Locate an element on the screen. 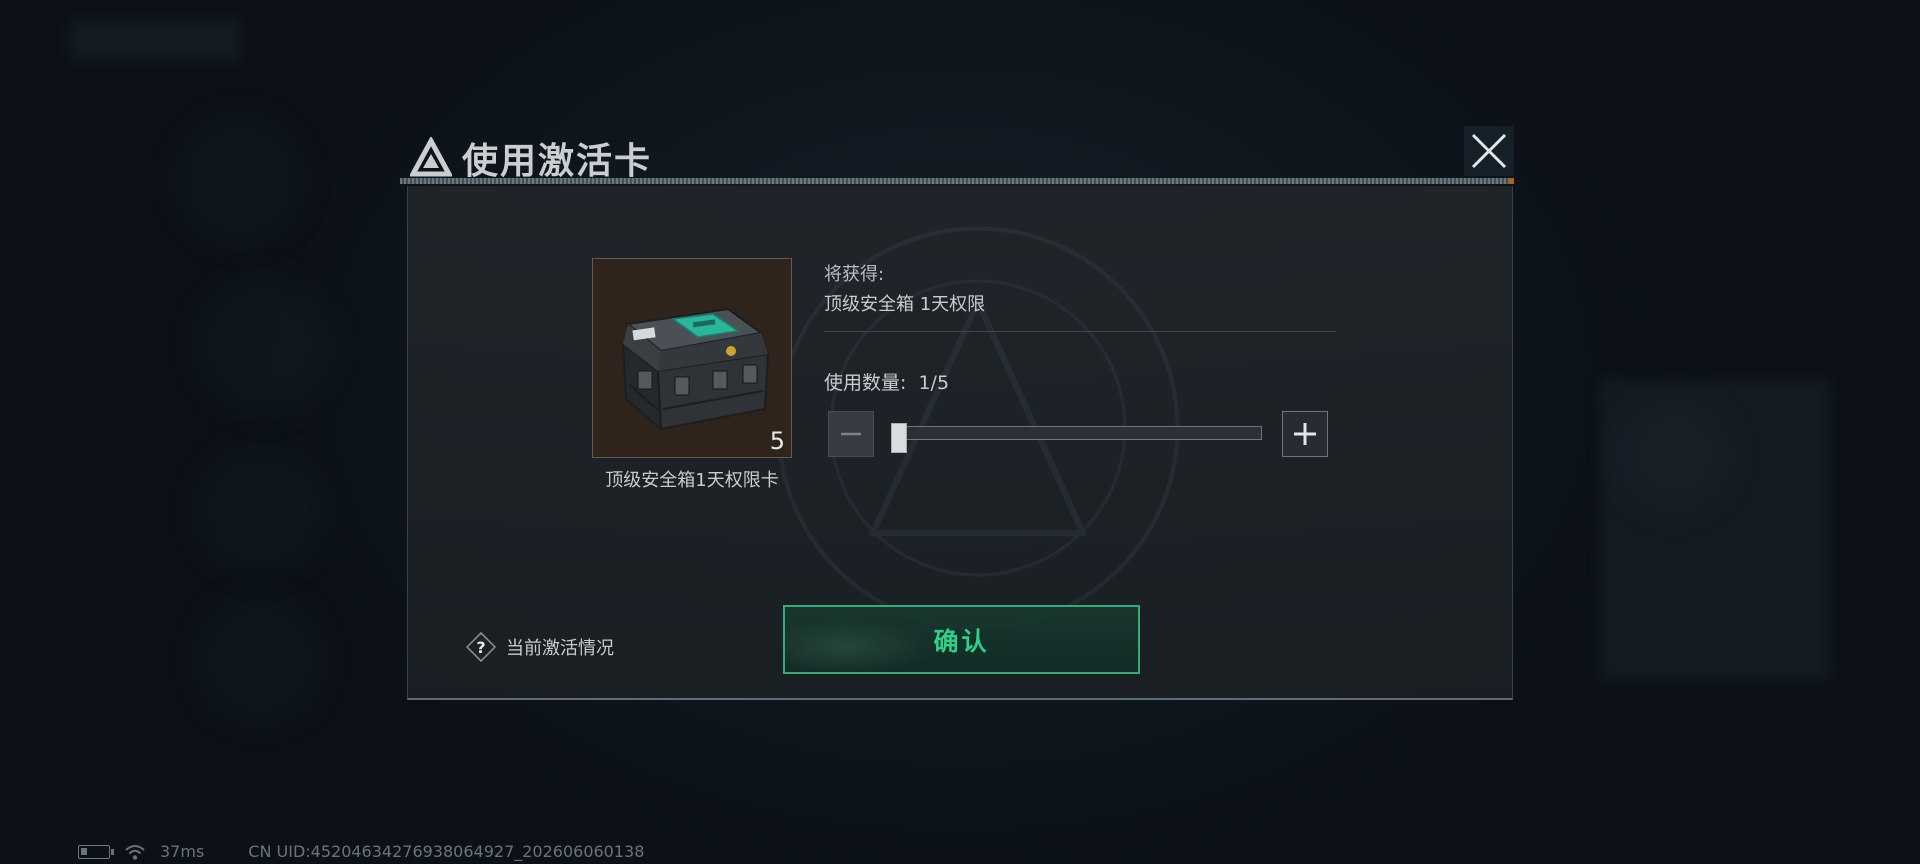 The image size is (1920, 864). increase-button is located at coordinates (1305, 434).